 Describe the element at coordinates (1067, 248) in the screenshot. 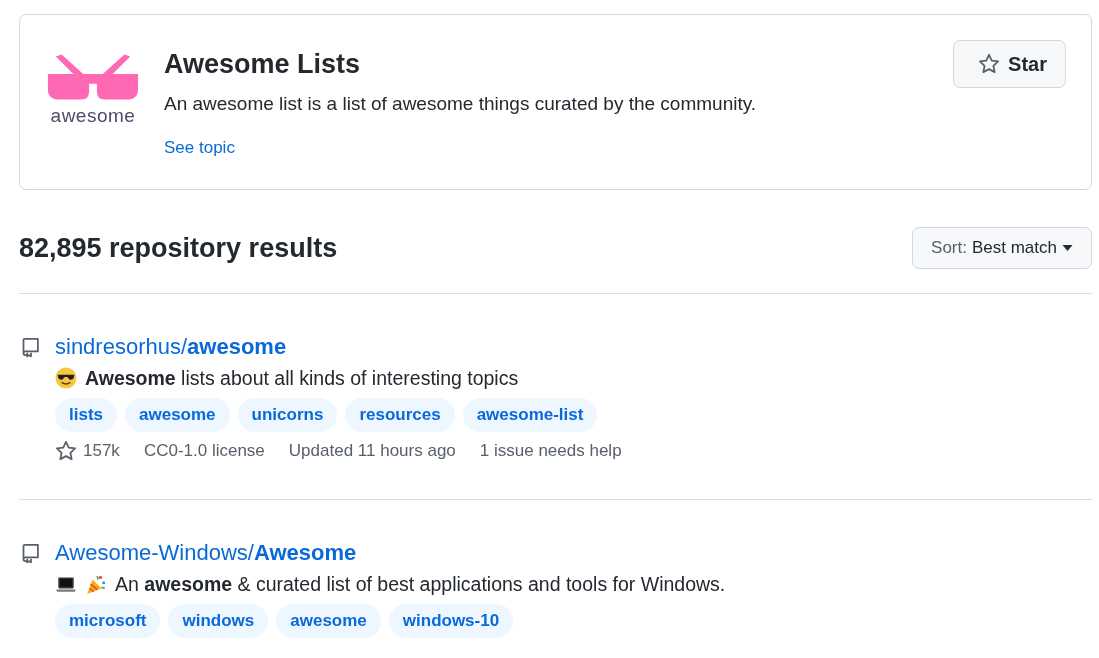

I see `caret-icon` at that location.